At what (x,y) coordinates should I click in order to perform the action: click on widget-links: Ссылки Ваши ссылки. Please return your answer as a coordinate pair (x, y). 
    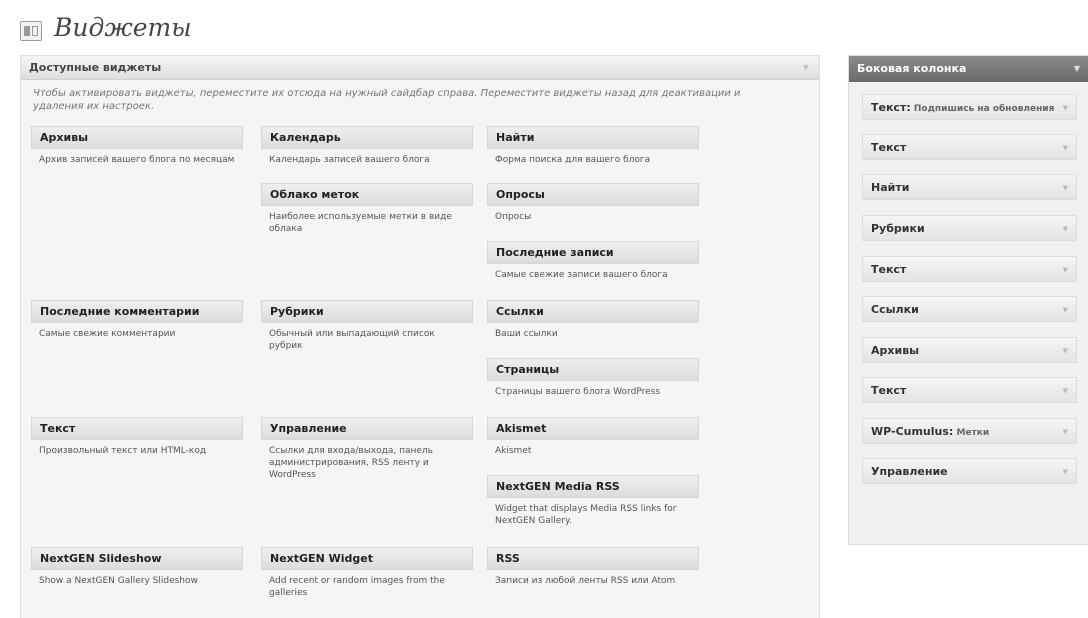
    Looking at the image, I should click on (593, 320).